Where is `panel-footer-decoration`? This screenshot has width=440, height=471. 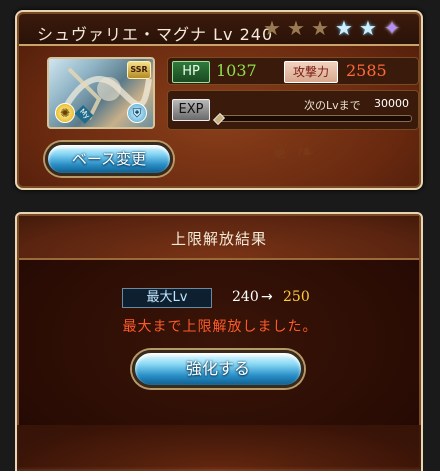
panel-footer-decoration is located at coordinates (219, 448).